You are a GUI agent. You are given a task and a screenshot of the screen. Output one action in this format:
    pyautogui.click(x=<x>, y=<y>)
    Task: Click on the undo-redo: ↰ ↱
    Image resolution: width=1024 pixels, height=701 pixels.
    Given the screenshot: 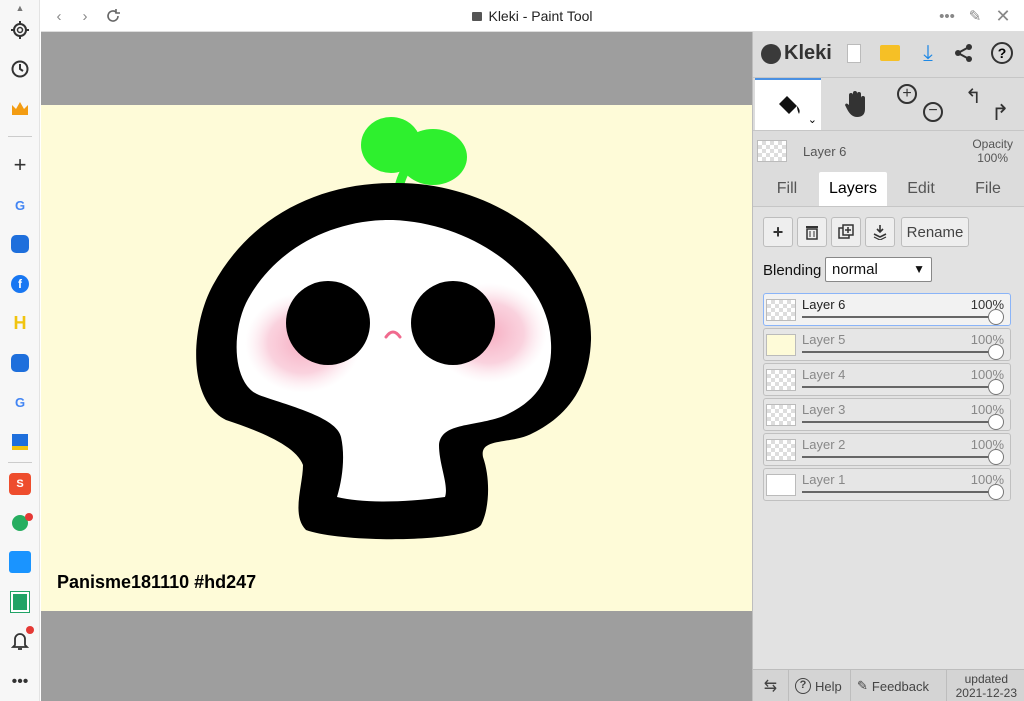 What is the action you would take?
    pyautogui.click(x=989, y=104)
    